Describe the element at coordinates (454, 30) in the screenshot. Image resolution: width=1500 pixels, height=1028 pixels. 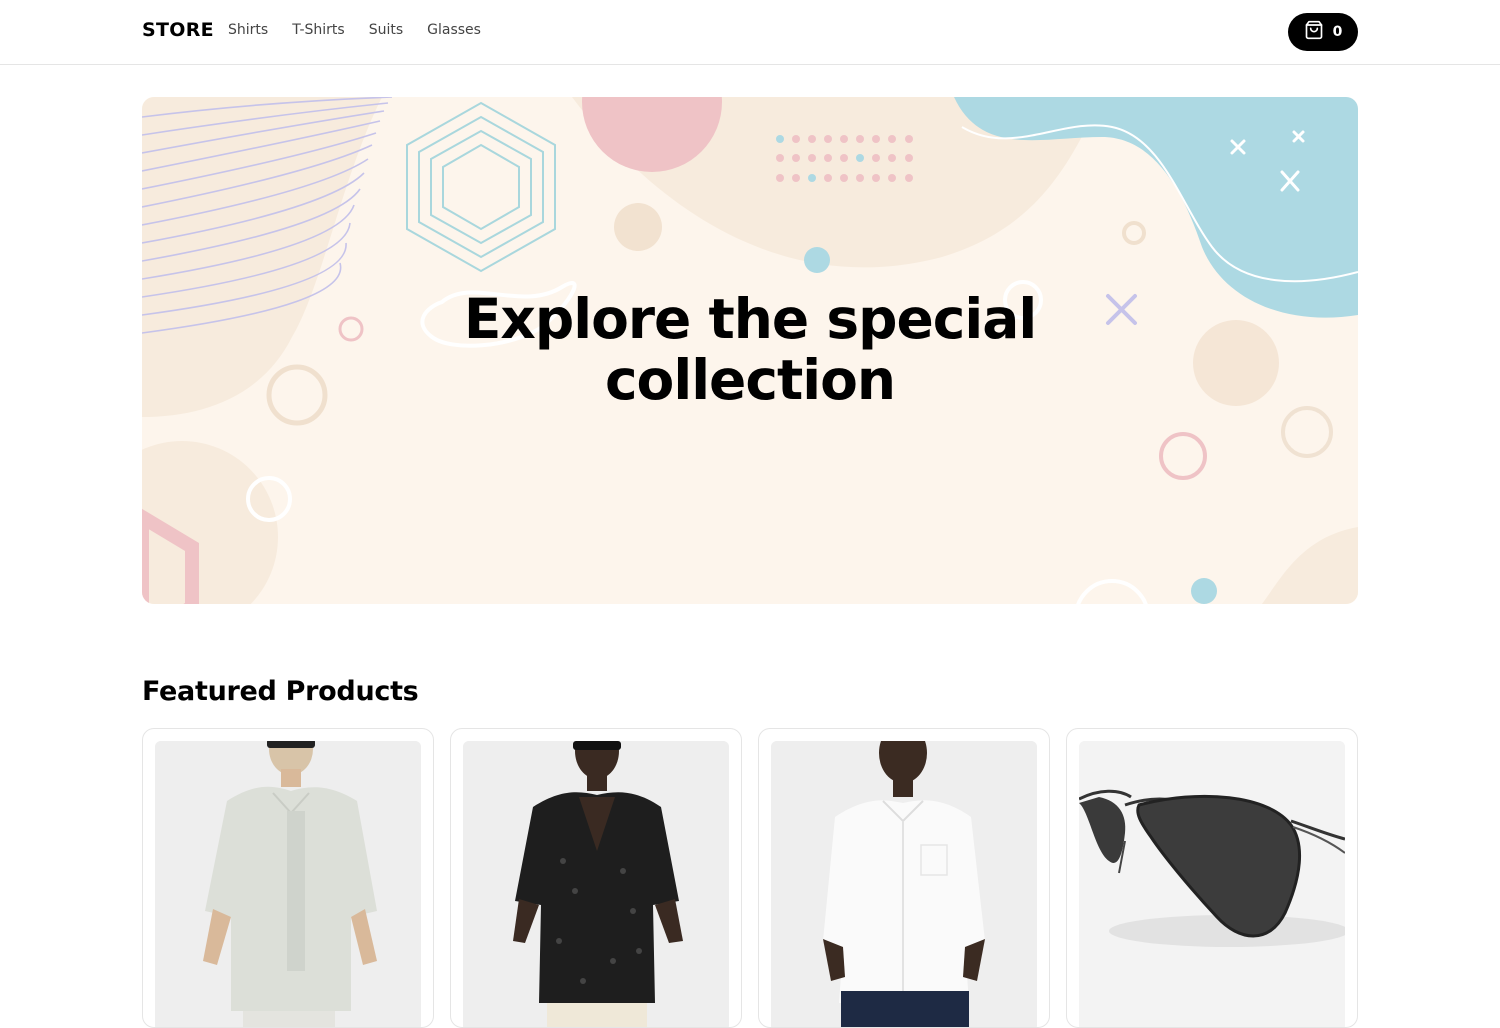
I see `nav-item-glasses: Glasses` at that location.